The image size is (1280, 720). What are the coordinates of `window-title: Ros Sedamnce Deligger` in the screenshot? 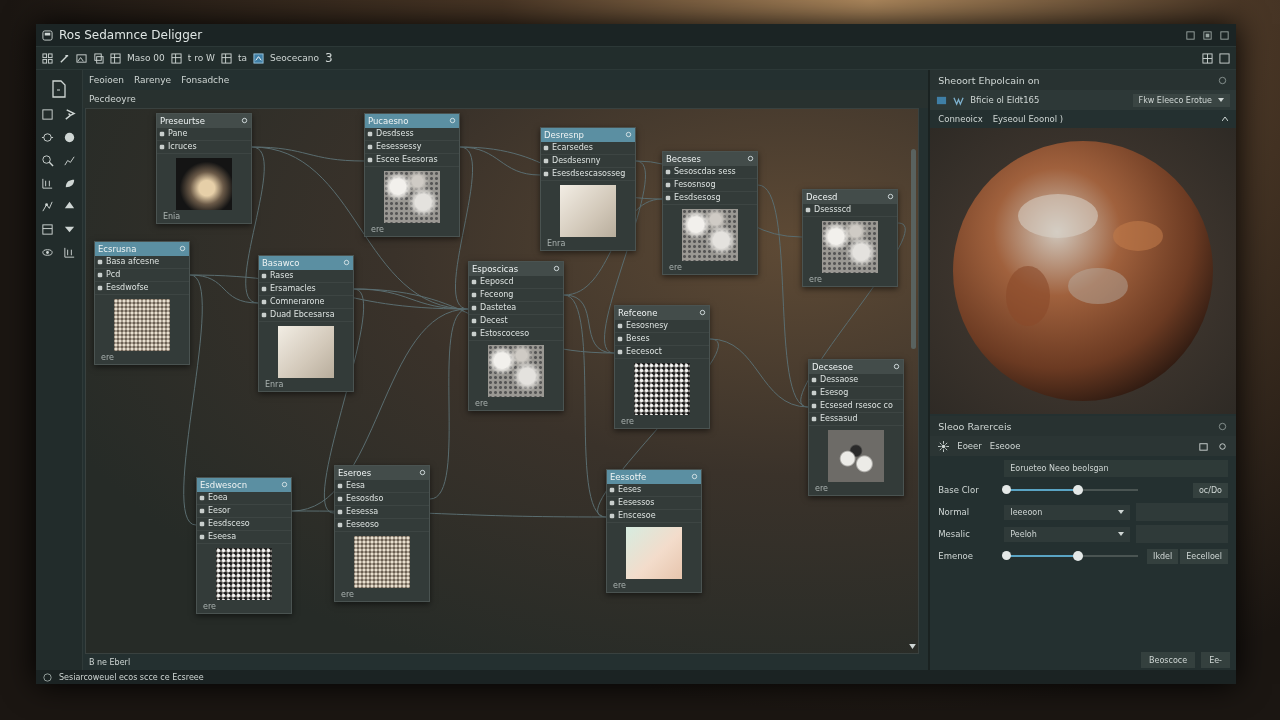 It's located at (131, 35).